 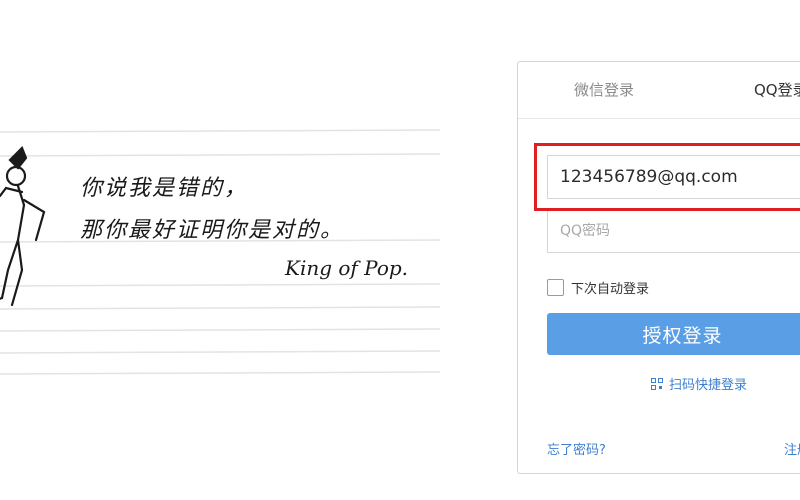 I want to click on remember-label: 下次自动登录, so click(x=610, y=289).